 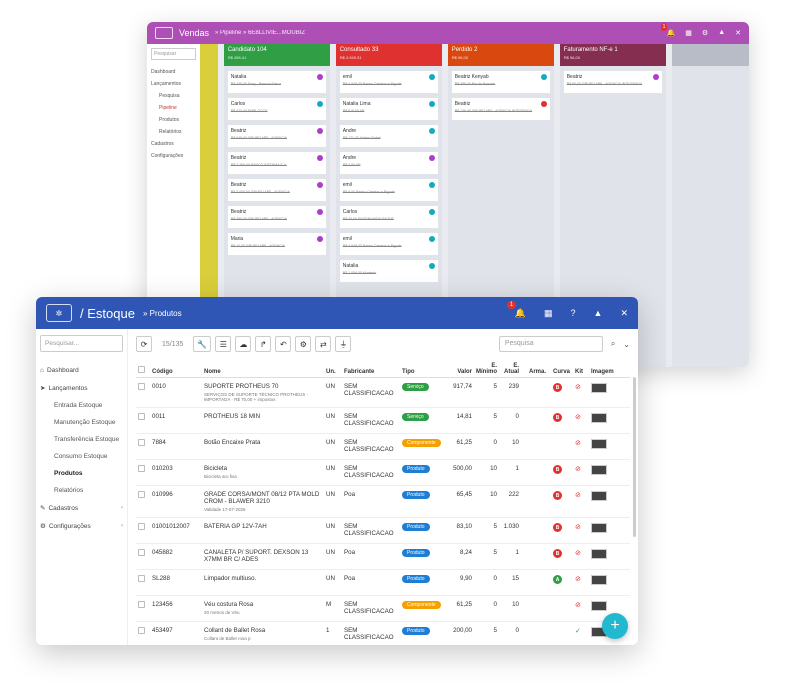 What do you see at coordinates (59, 313) in the screenshot?
I see `app-logo: ✲` at bounding box center [59, 313].